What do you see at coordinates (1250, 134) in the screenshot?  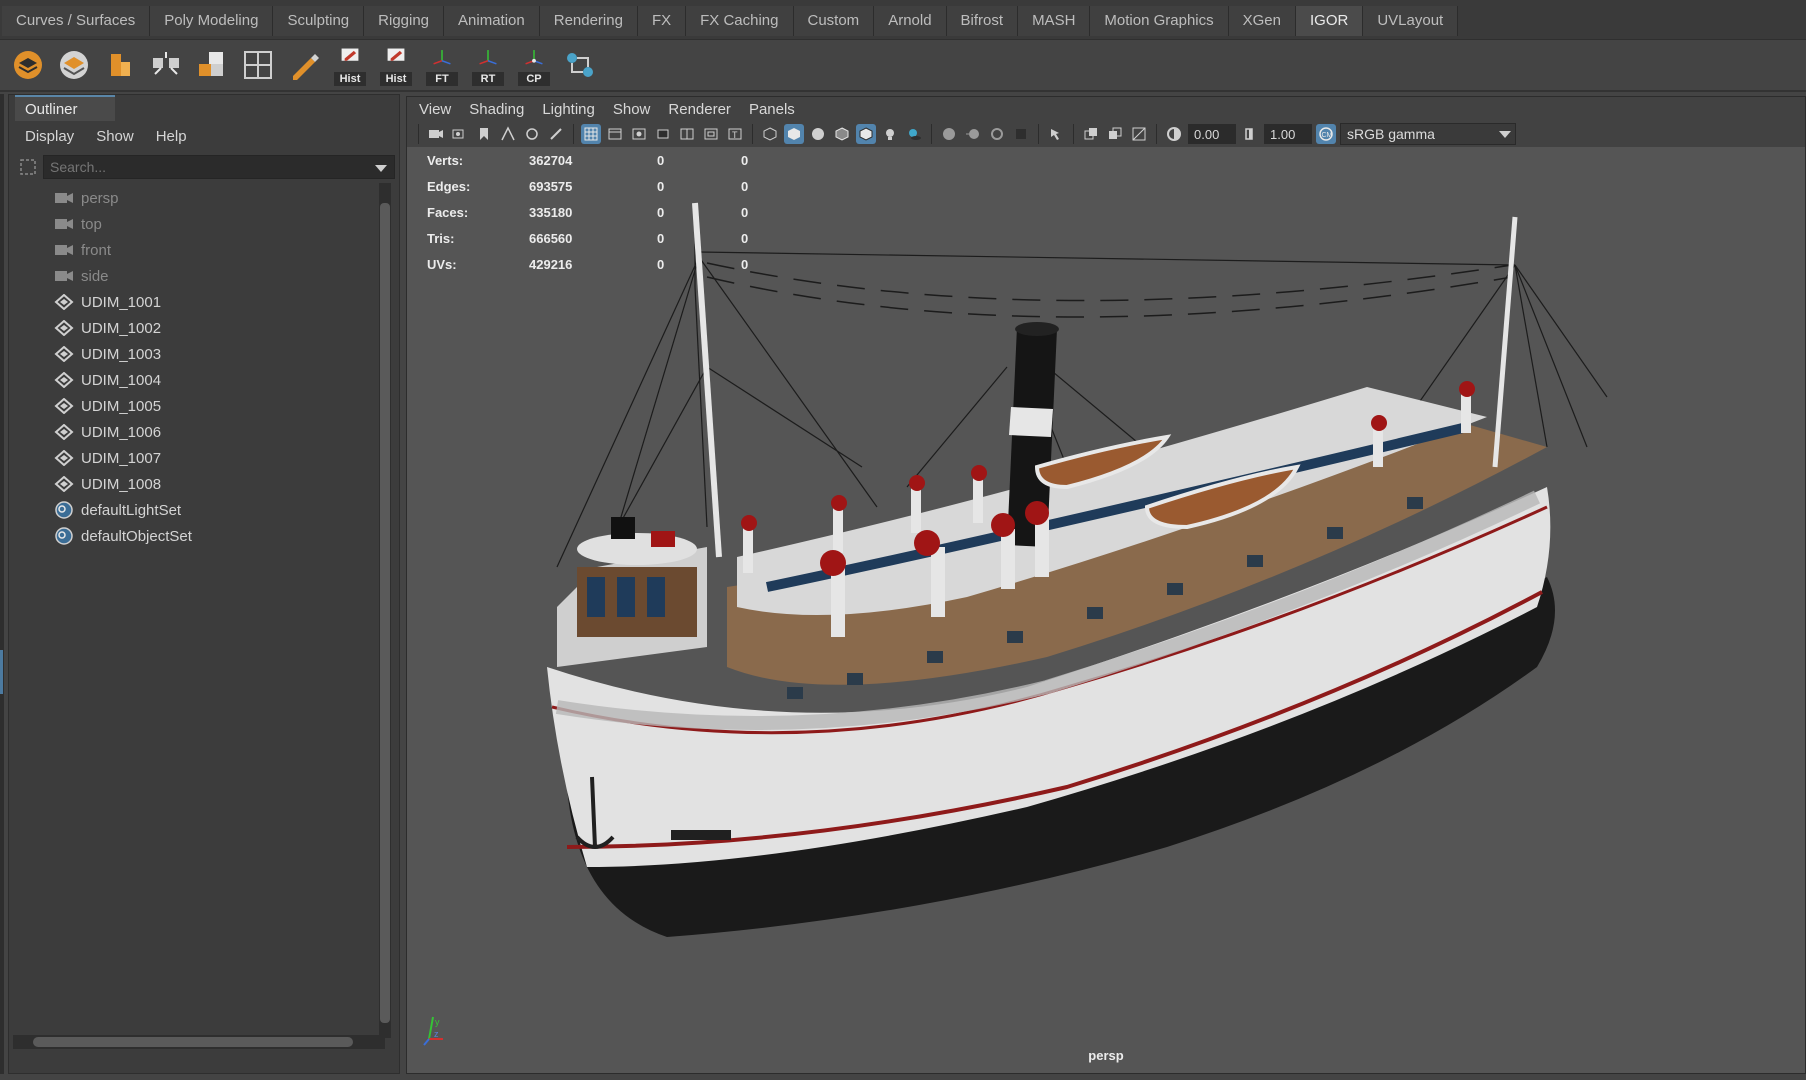 I see `gamma-icon` at bounding box center [1250, 134].